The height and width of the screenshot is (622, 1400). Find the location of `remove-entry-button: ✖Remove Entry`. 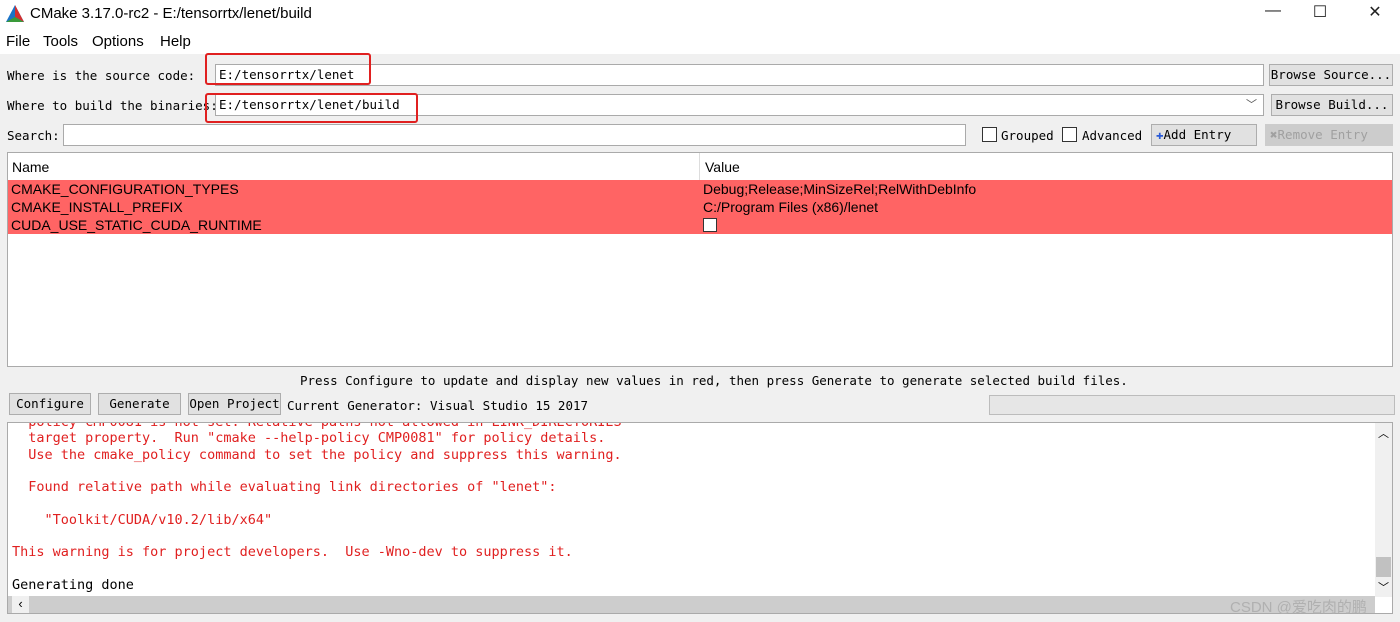

remove-entry-button: ✖Remove Entry is located at coordinates (1329, 135).